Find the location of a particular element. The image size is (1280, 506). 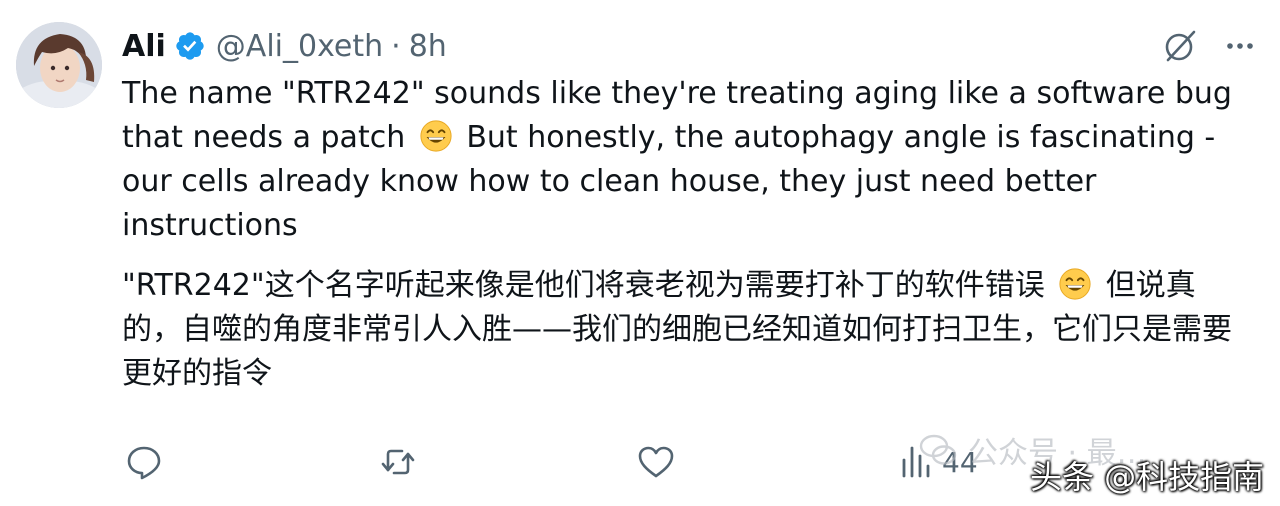

verified-badge-icon is located at coordinates (190, 46).